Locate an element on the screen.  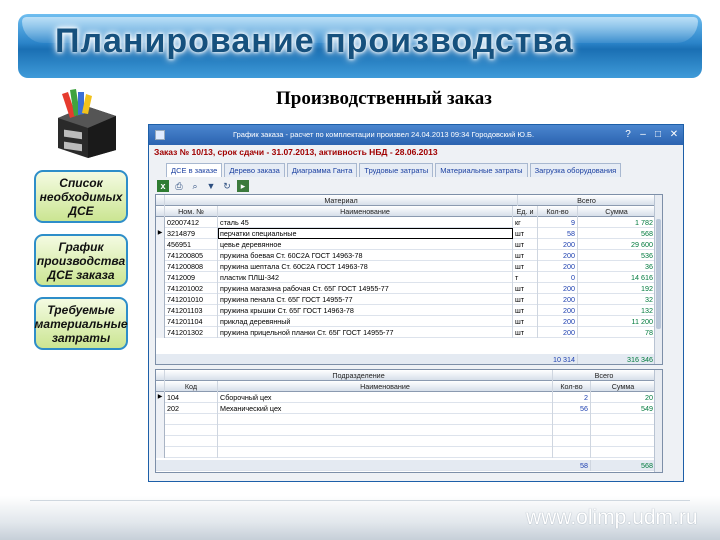
item-sum: 536 is located at coordinates (617, 255).